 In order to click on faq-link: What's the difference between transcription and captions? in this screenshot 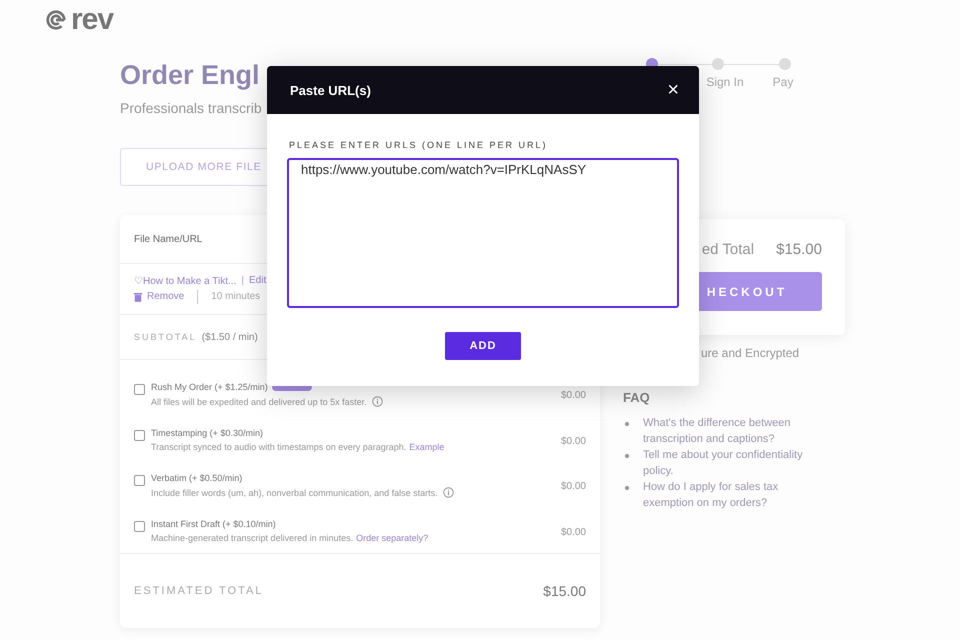, I will do `click(735, 431)`.